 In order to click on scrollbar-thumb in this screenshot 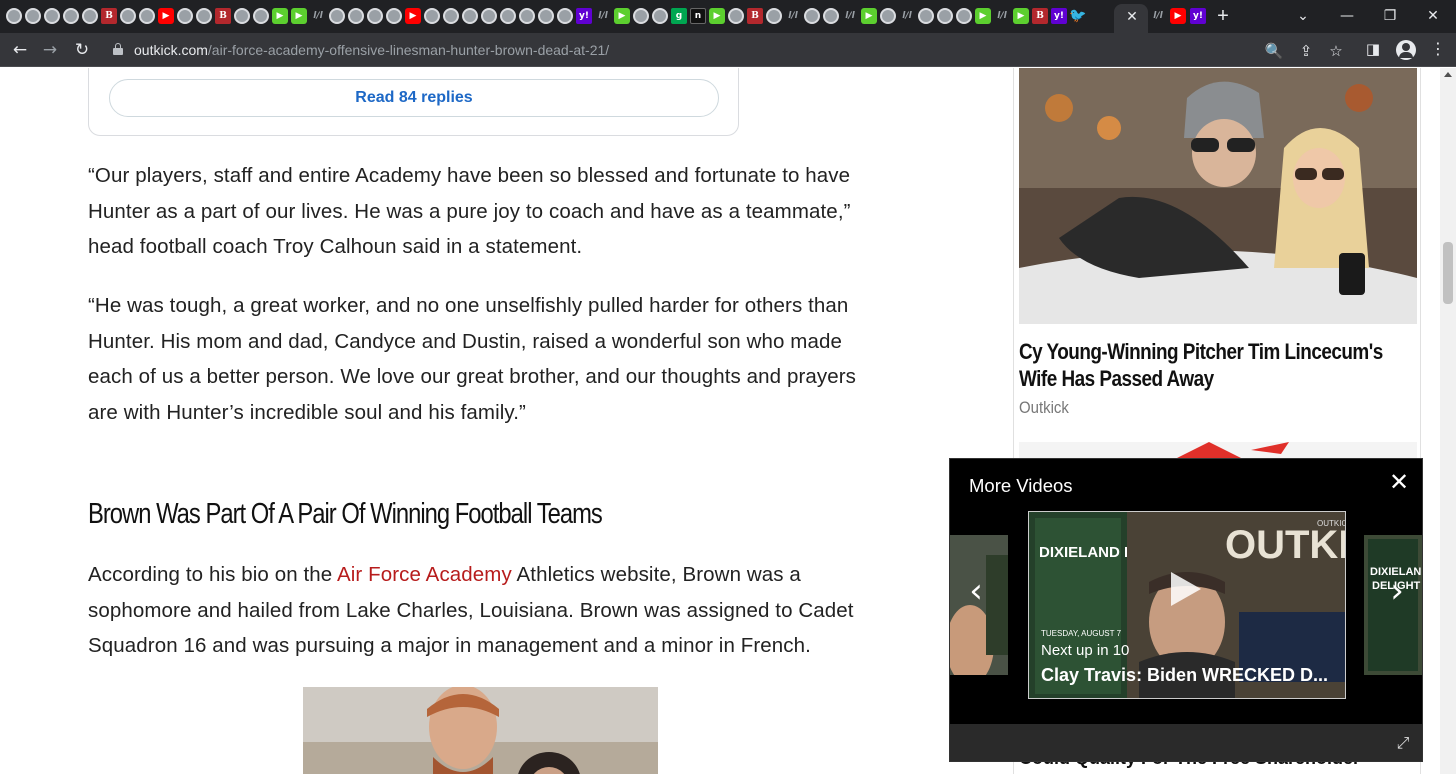, I will do `click(1448, 273)`.